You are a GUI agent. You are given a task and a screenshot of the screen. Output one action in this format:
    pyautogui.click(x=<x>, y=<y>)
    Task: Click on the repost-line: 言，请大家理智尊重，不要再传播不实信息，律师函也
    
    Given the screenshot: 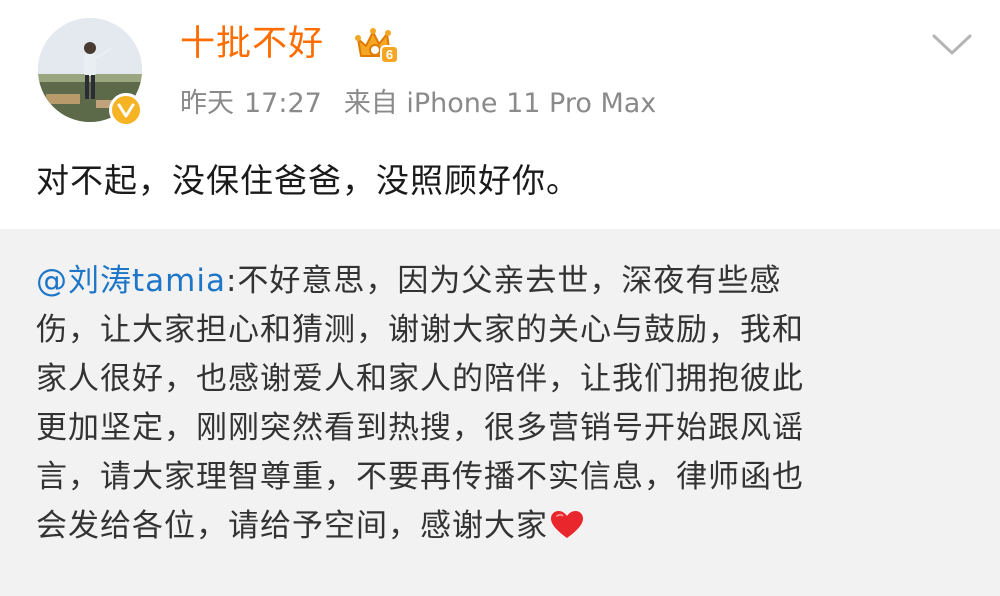 What is the action you would take?
    pyautogui.click(x=420, y=477)
    